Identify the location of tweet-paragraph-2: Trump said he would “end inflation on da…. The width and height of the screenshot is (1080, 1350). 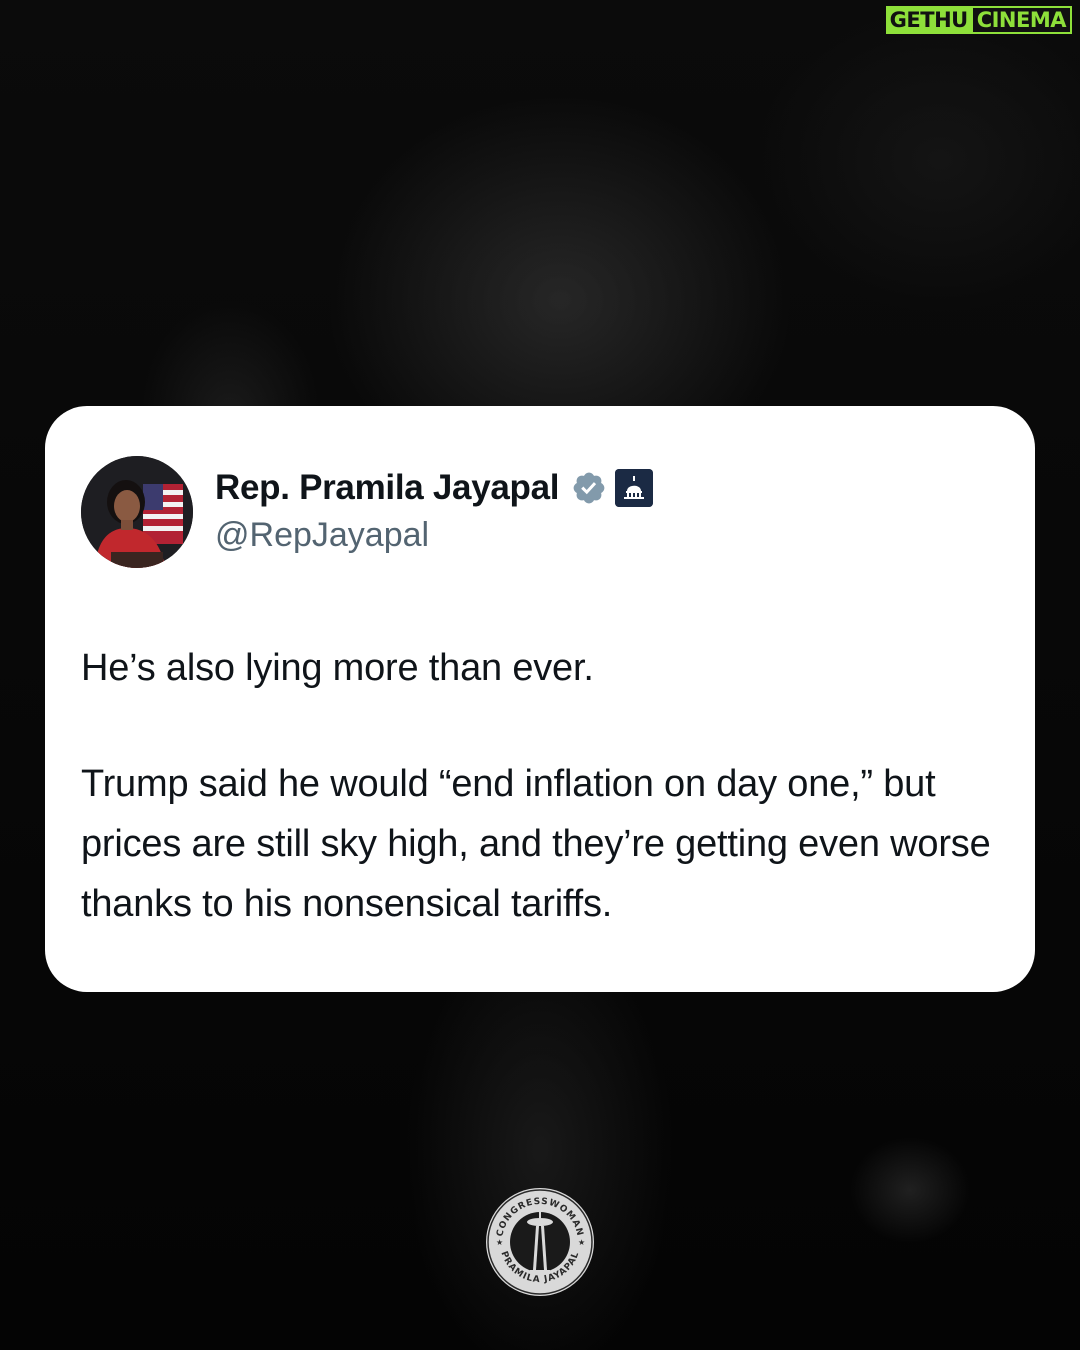
(536, 844).